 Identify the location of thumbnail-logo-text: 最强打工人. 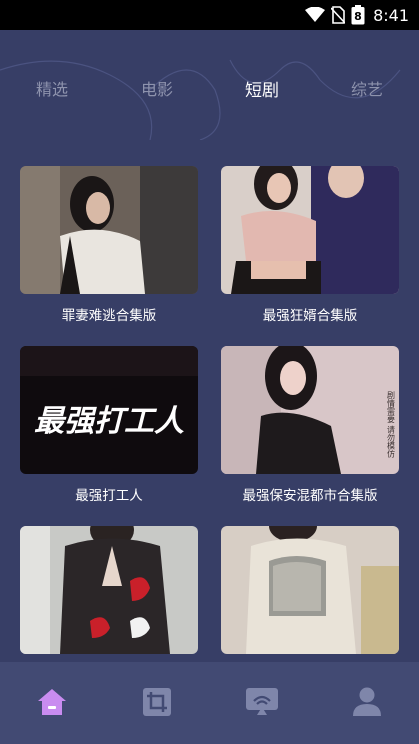
(109, 421).